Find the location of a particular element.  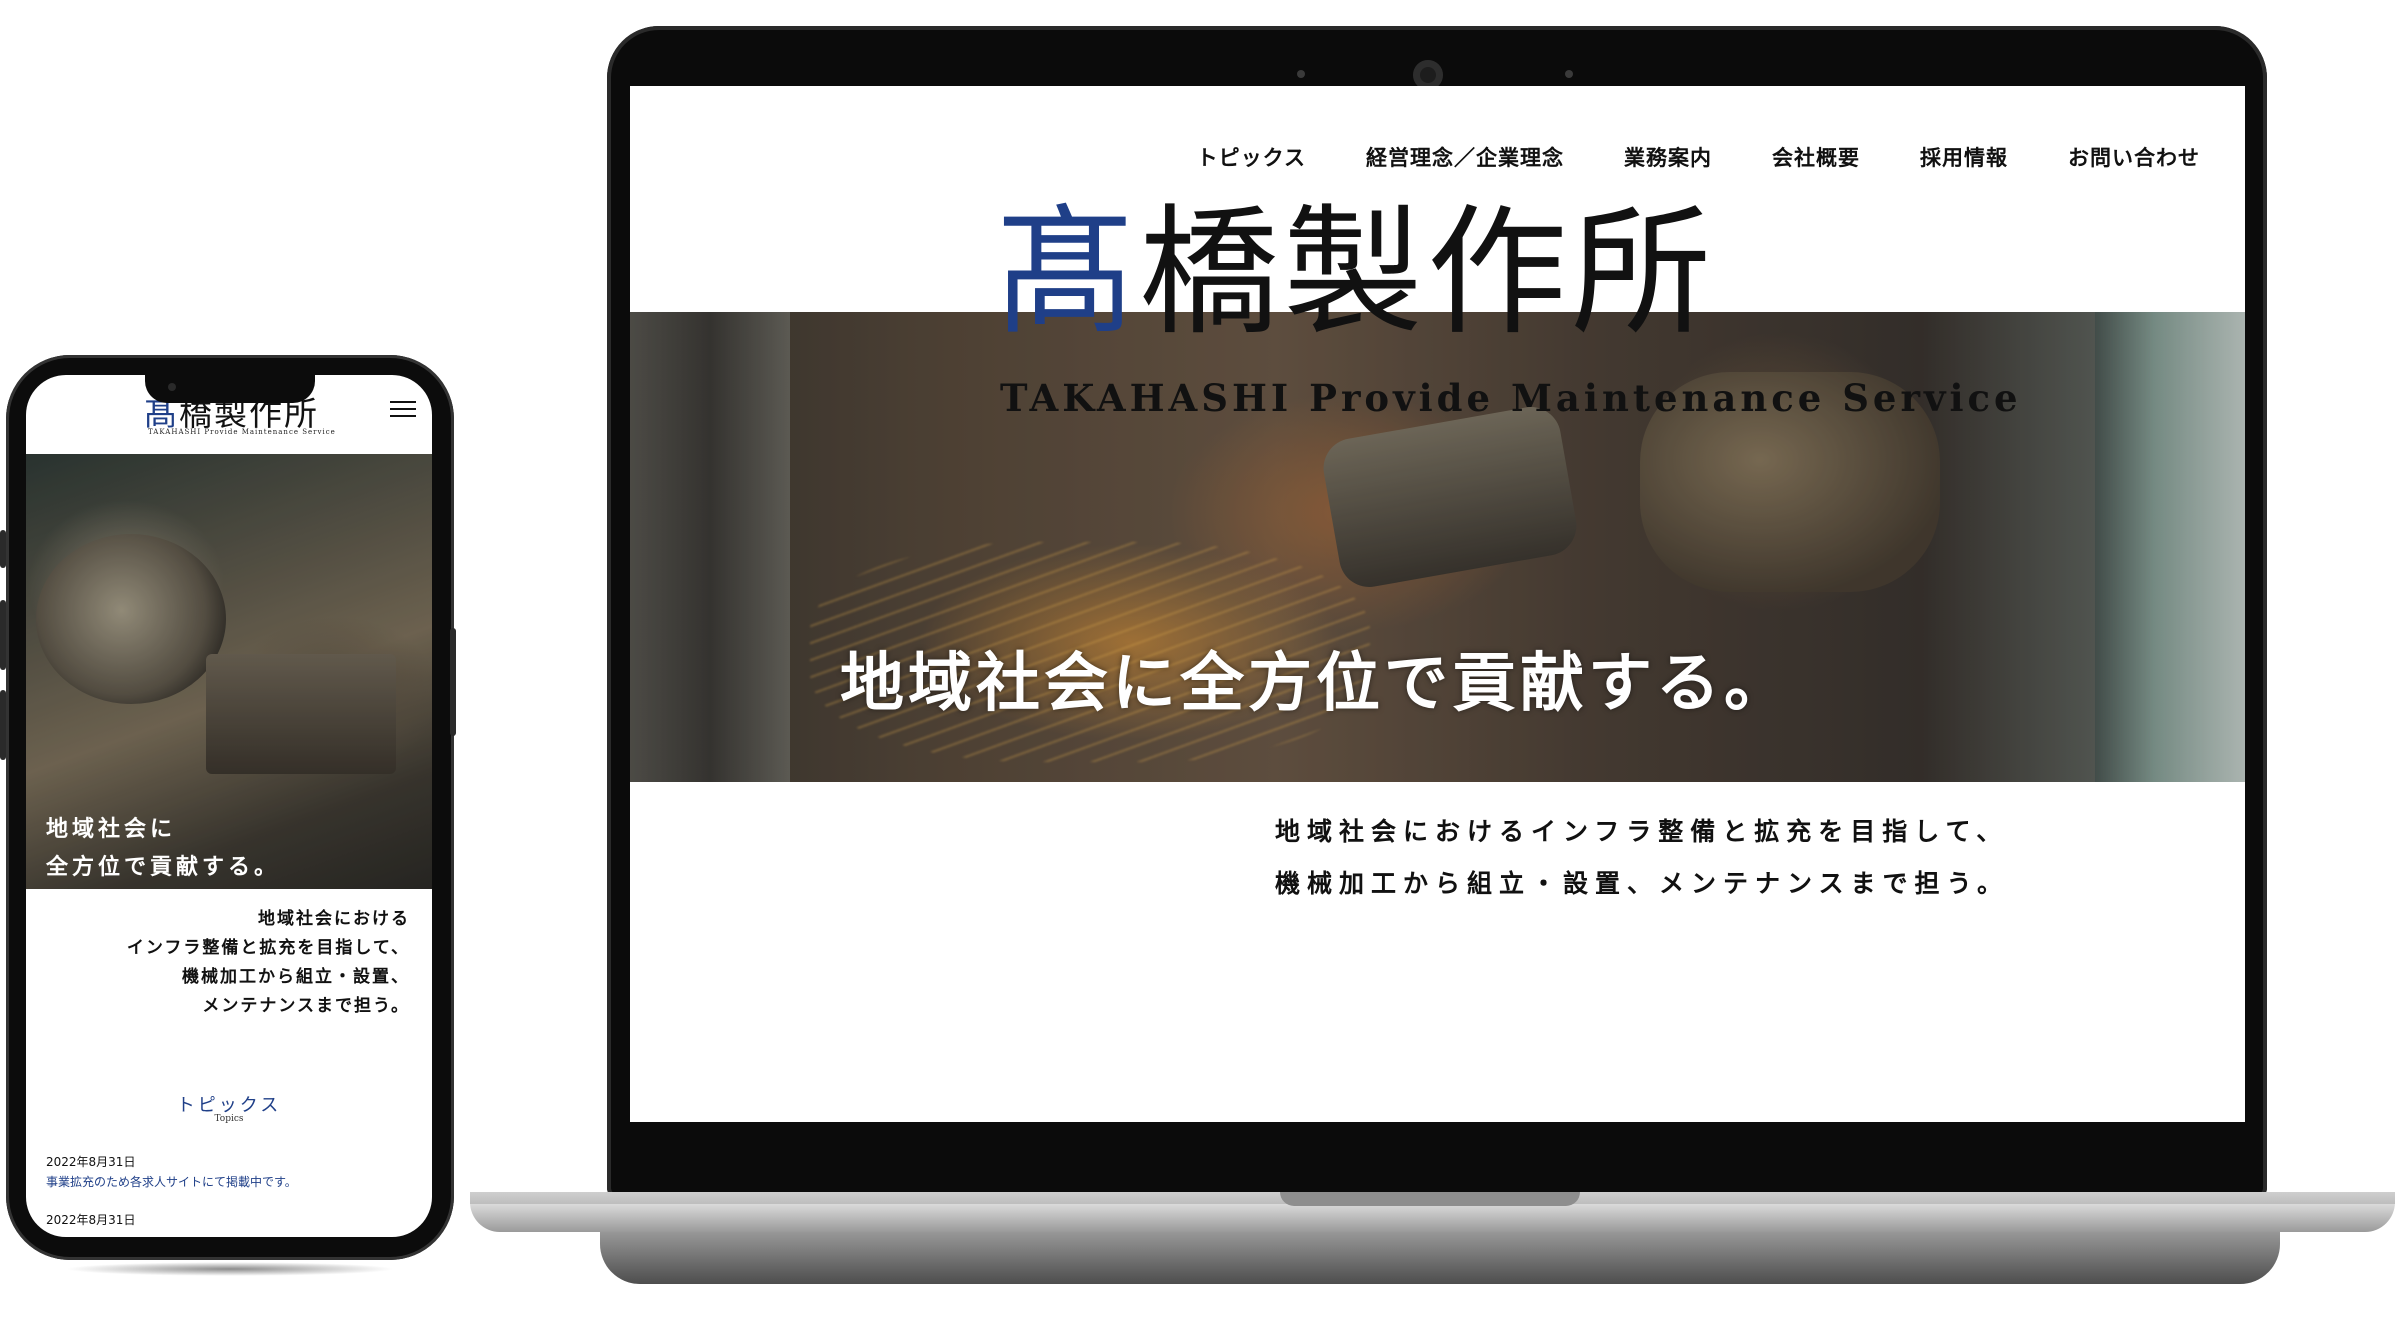

phone-shadow is located at coordinates (230, 1269).